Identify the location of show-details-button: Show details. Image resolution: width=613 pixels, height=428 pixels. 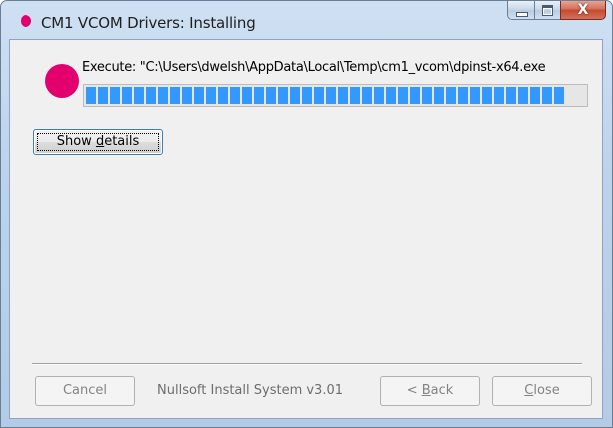
(98, 142).